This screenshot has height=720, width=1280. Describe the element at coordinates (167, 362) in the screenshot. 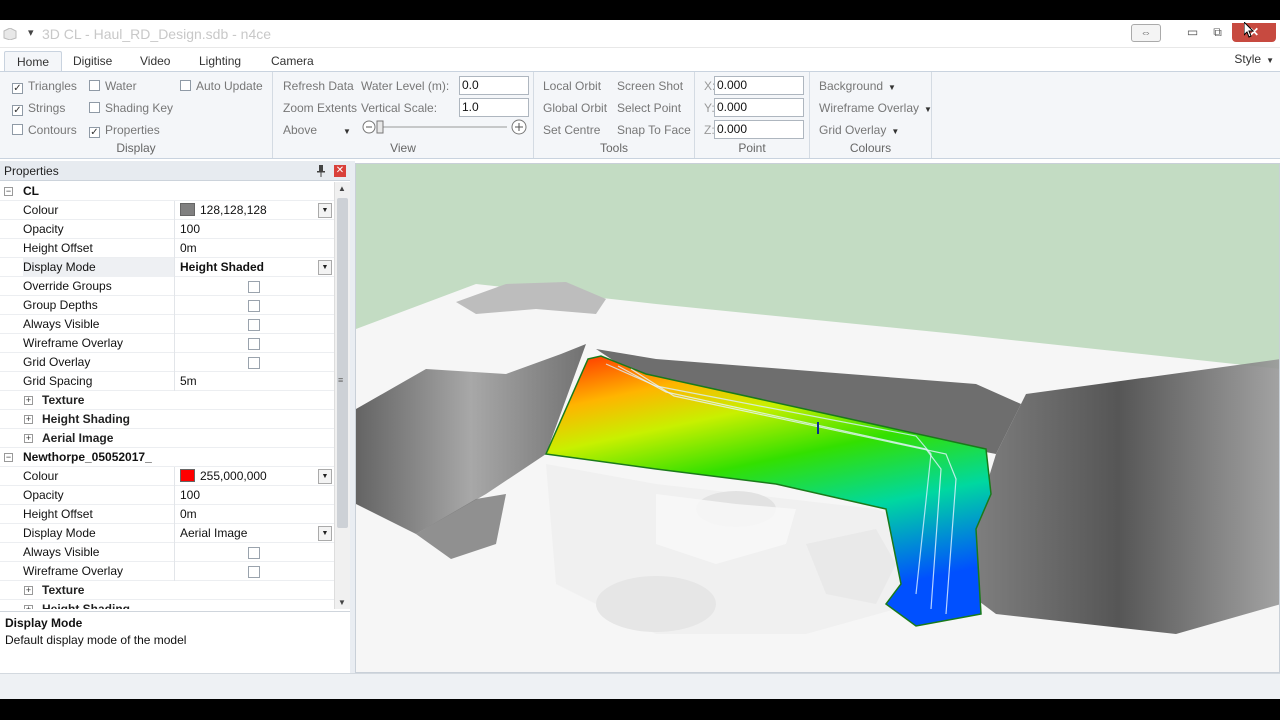

I see `property-row-grid-overlay: Grid Overlay` at that location.